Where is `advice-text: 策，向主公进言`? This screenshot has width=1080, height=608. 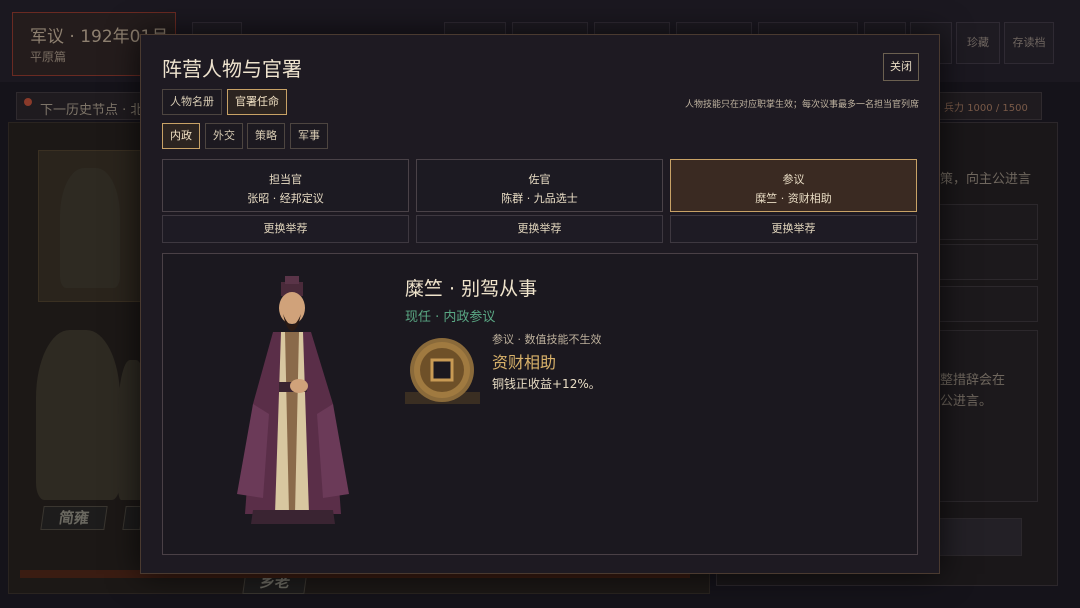
advice-text: 策，向主公进言 is located at coordinates (986, 179).